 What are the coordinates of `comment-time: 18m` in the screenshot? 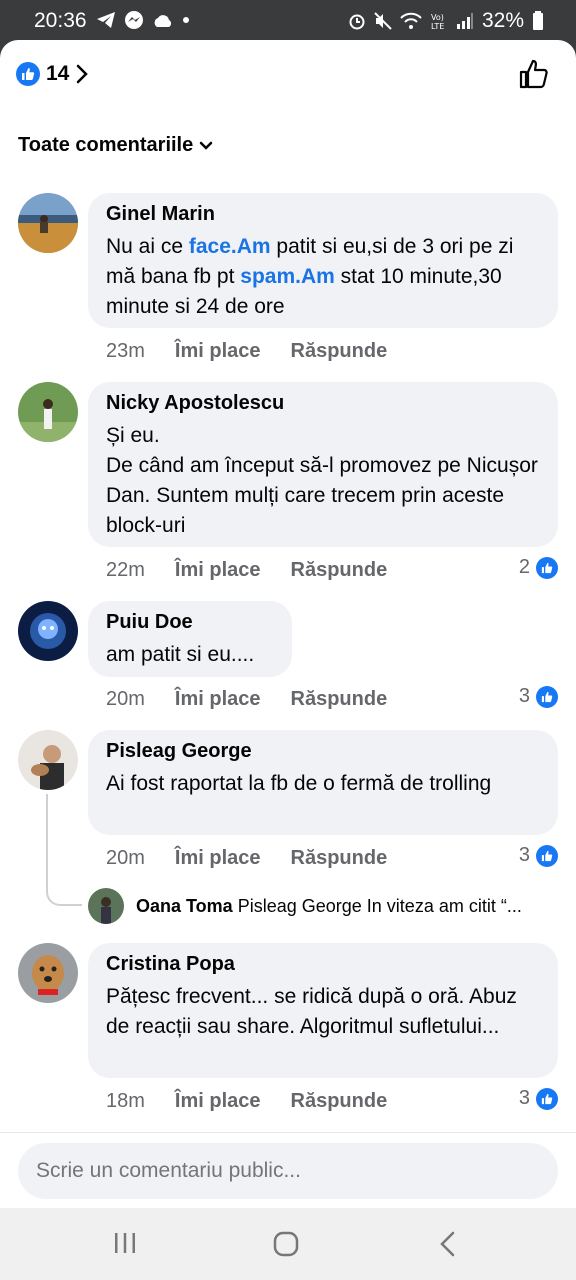 It's located at (125, 1101).